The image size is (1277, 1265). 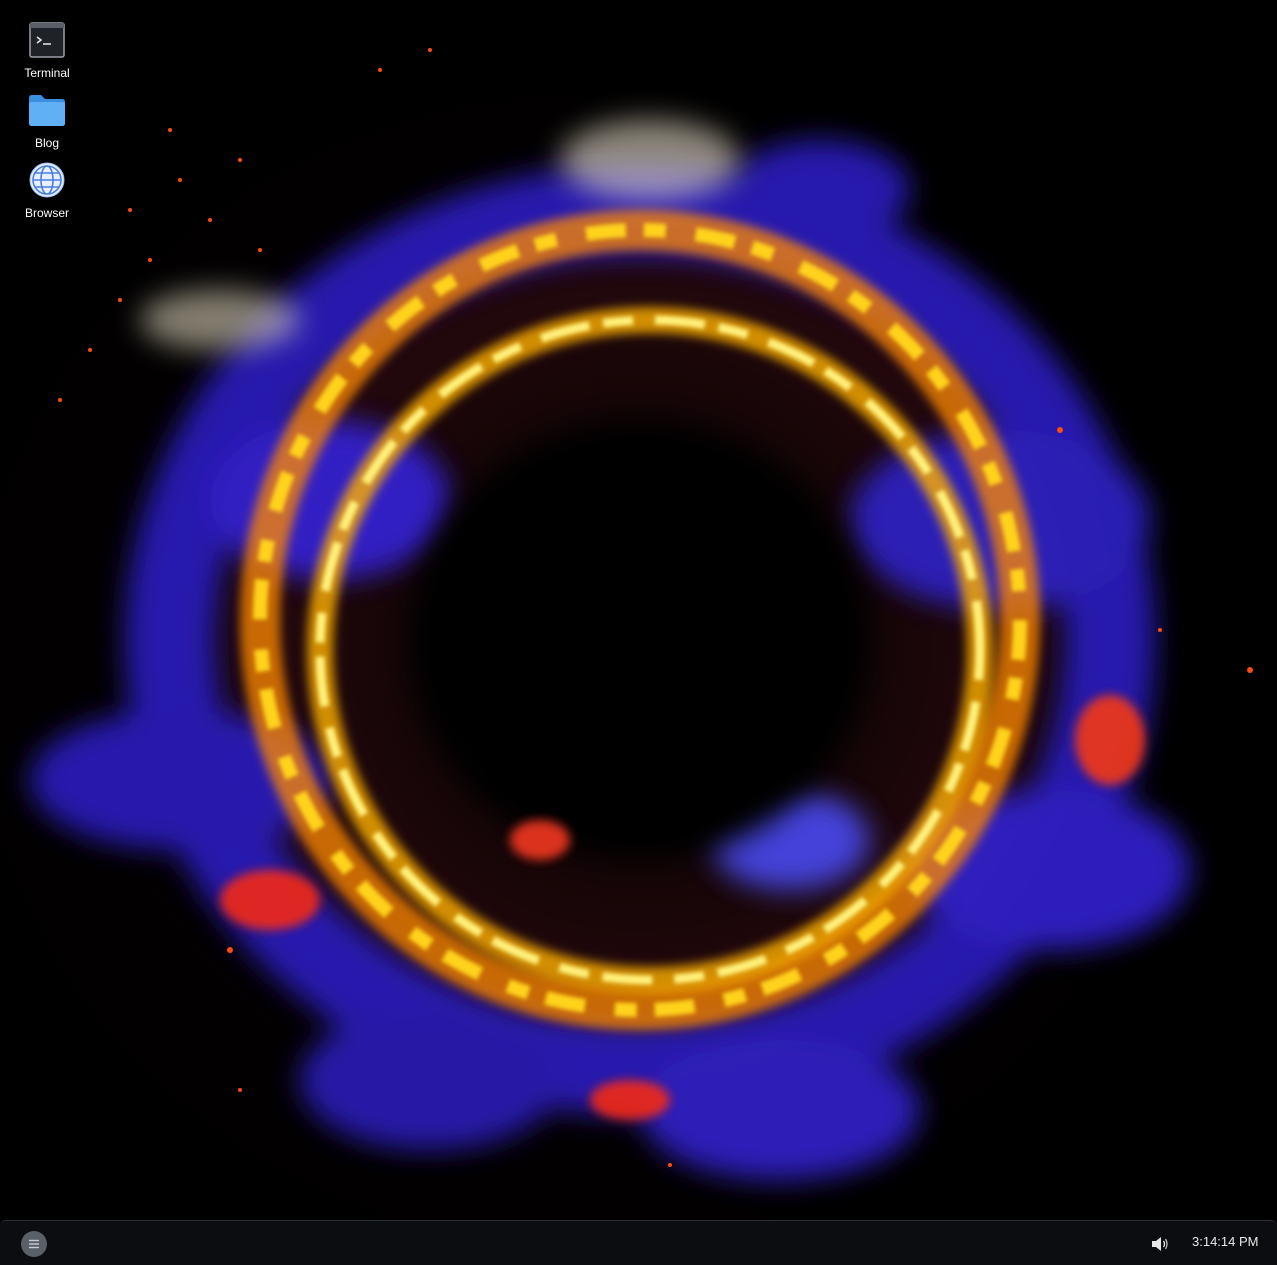 What do you see at coordinates (47, 40) in the screenshot?
I see `terminal-icon` at bounding box center [47, 40].